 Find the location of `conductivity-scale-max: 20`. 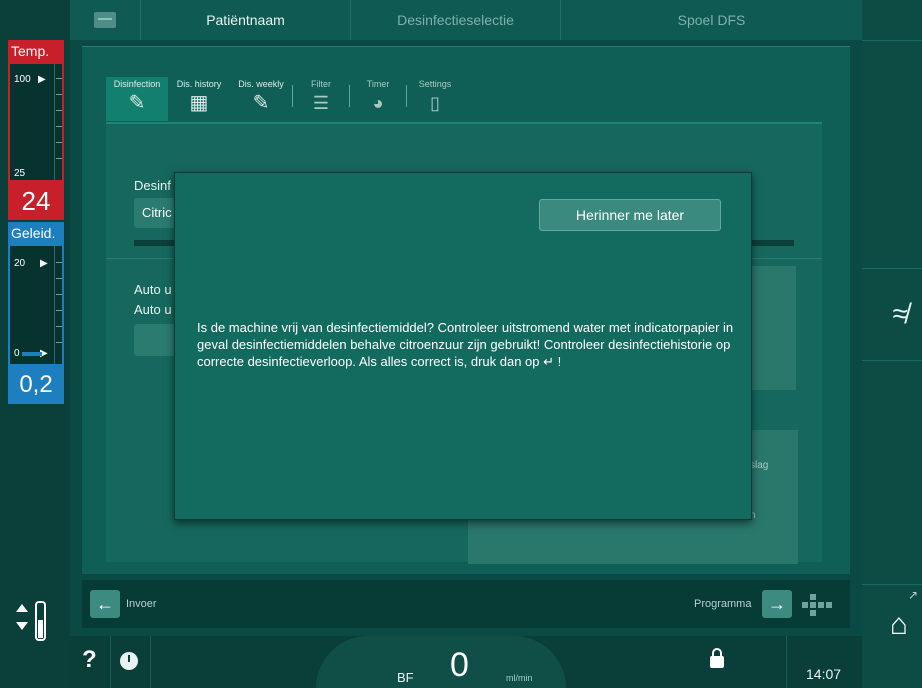

conductivity-scale-max: 20 is located at coordinates (20, 263).